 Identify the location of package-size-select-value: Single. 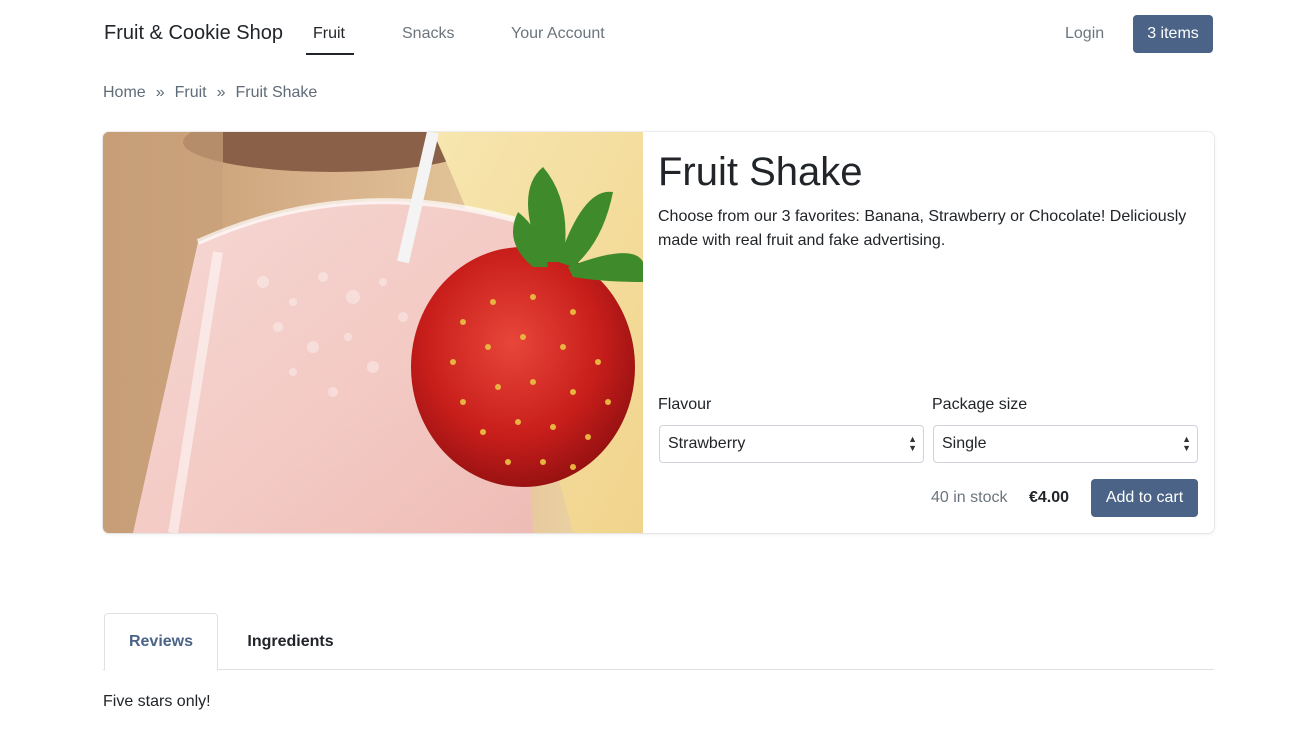
(964, 443).